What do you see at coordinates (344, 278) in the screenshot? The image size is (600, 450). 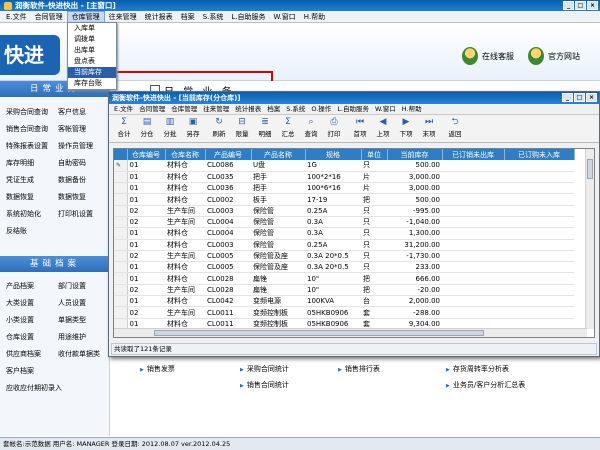 I see `table-row: 01 材料仓 CL0028 扁锉 10" 把 666.00` at bounding box center [344, 278].